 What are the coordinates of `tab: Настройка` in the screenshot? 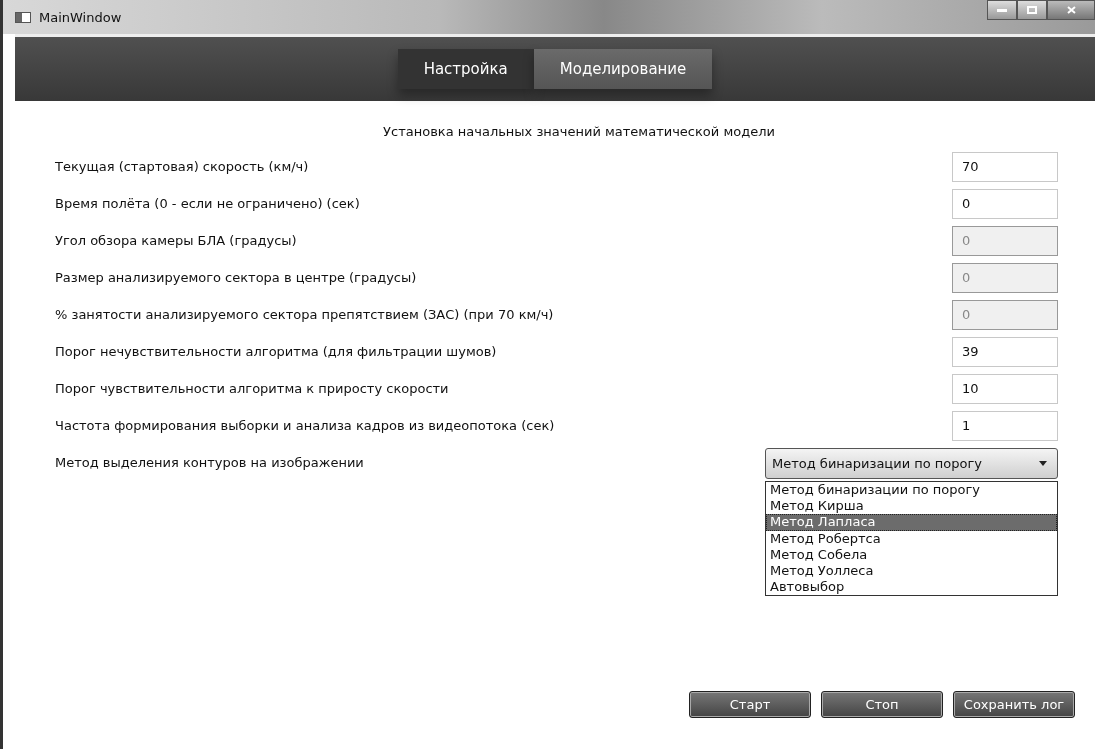 It's located at (465, 69).